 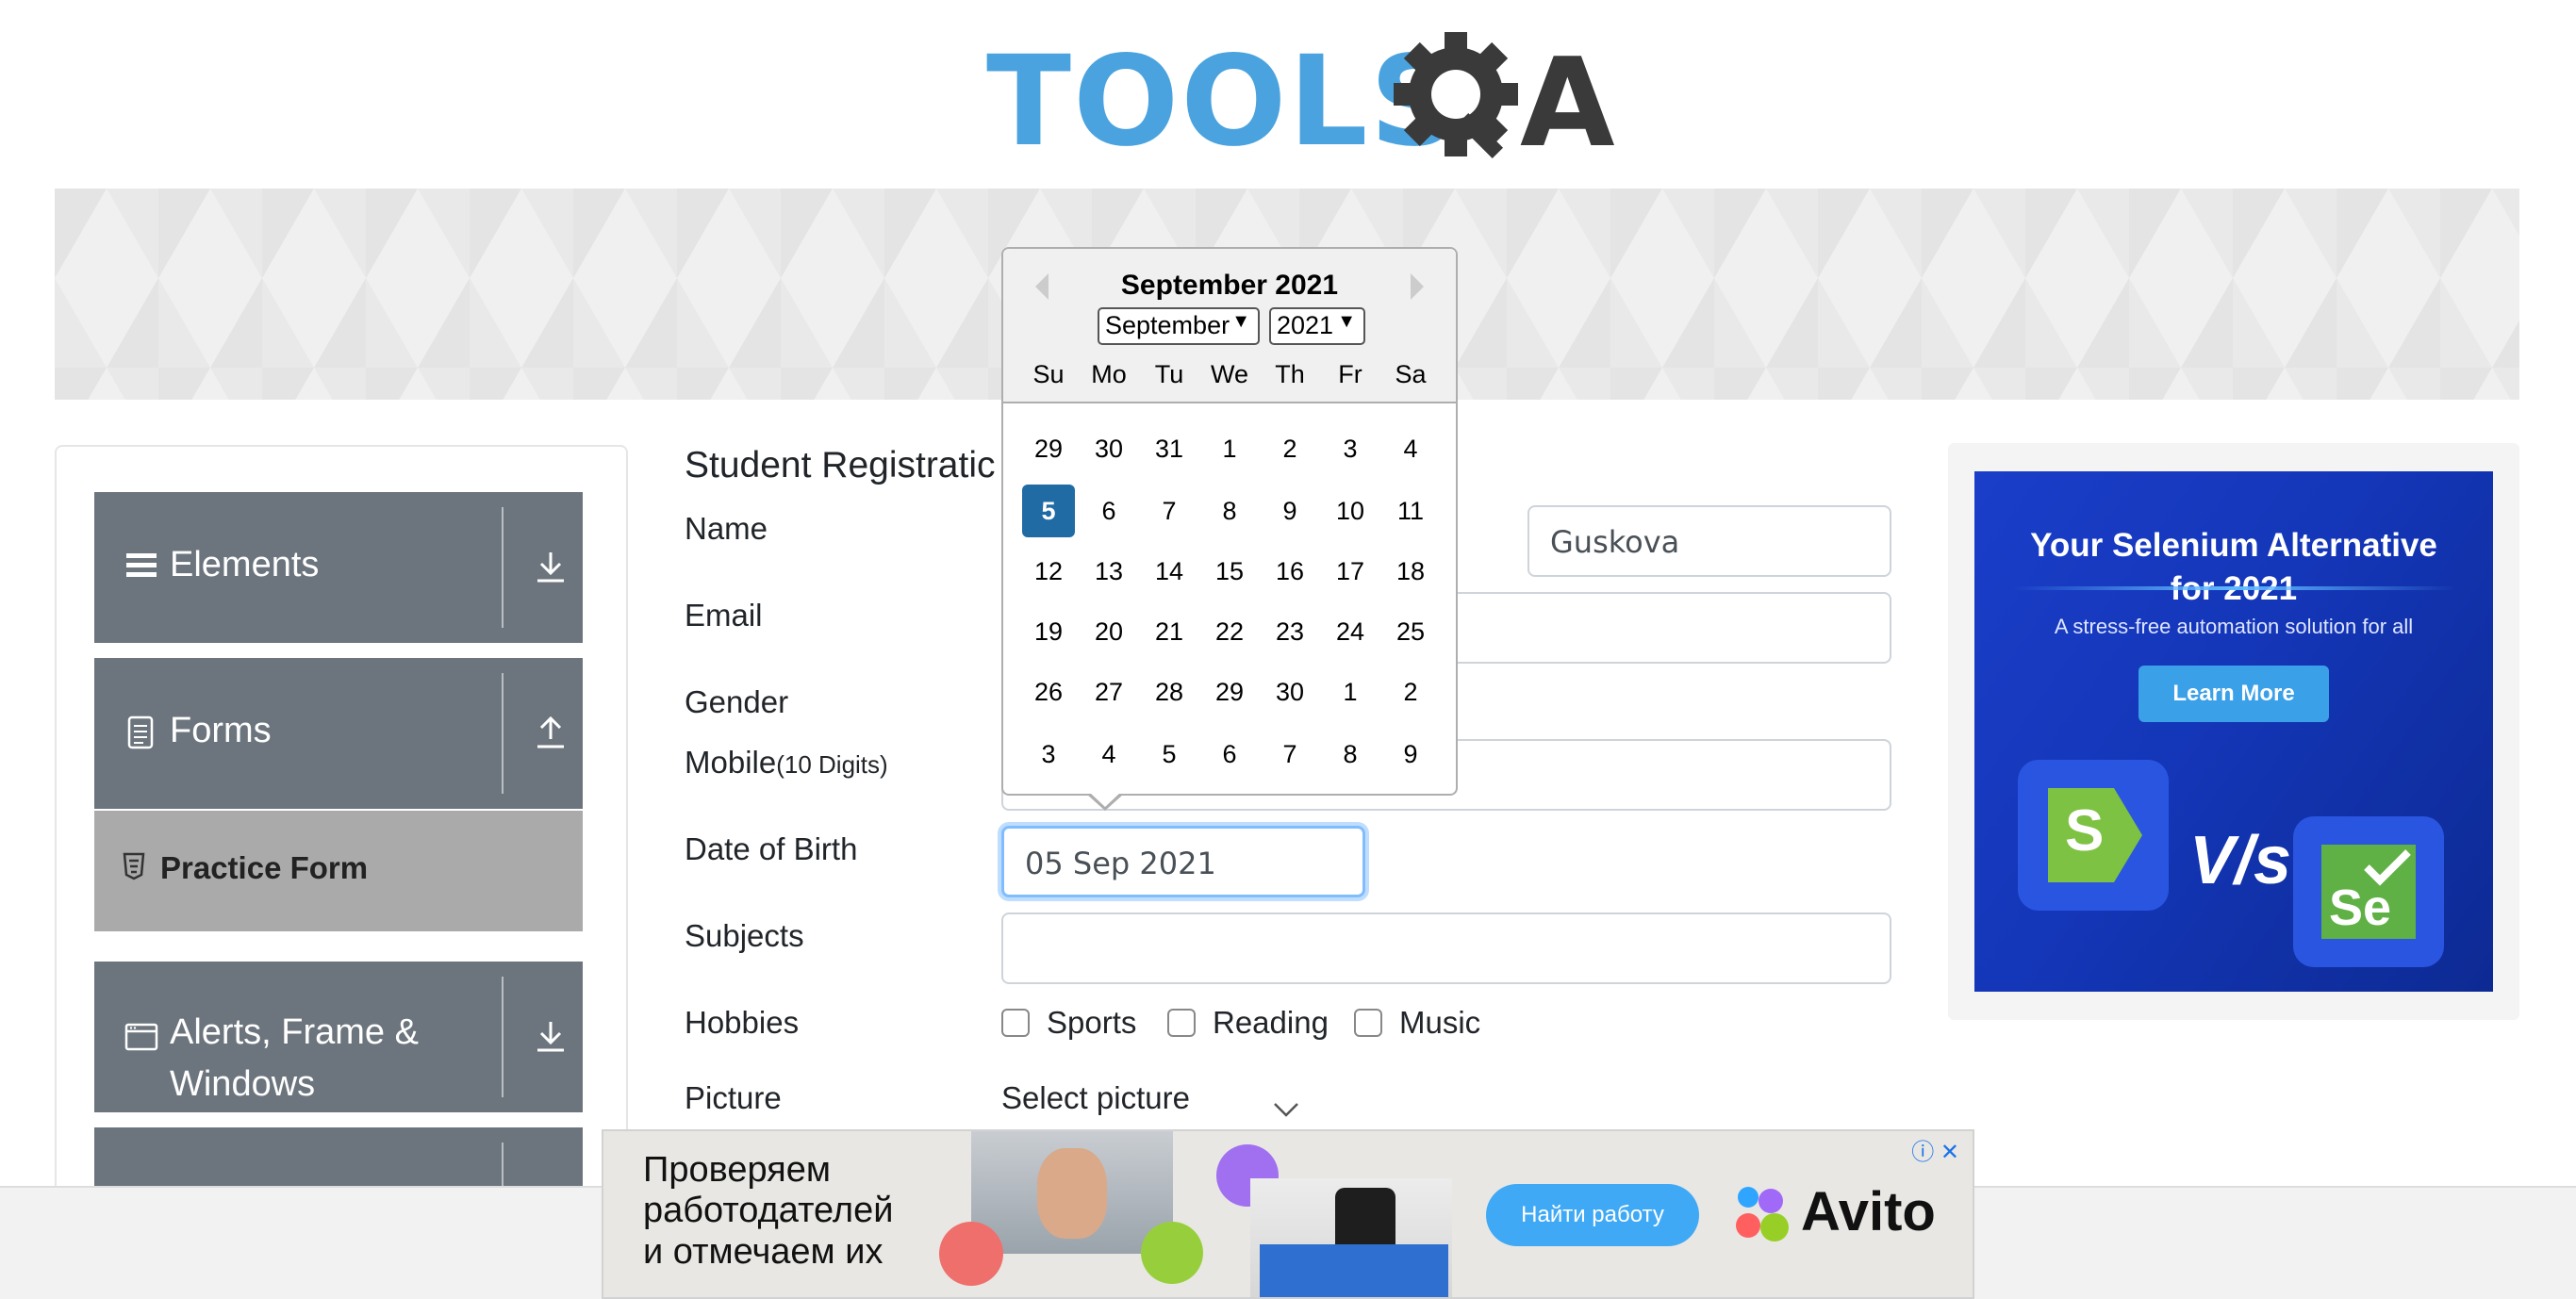 What do you see at coordinates (1346, 321) in the screenshot?
I see `chevron-down-icon: ▼` at bounding box center [1346, 321].